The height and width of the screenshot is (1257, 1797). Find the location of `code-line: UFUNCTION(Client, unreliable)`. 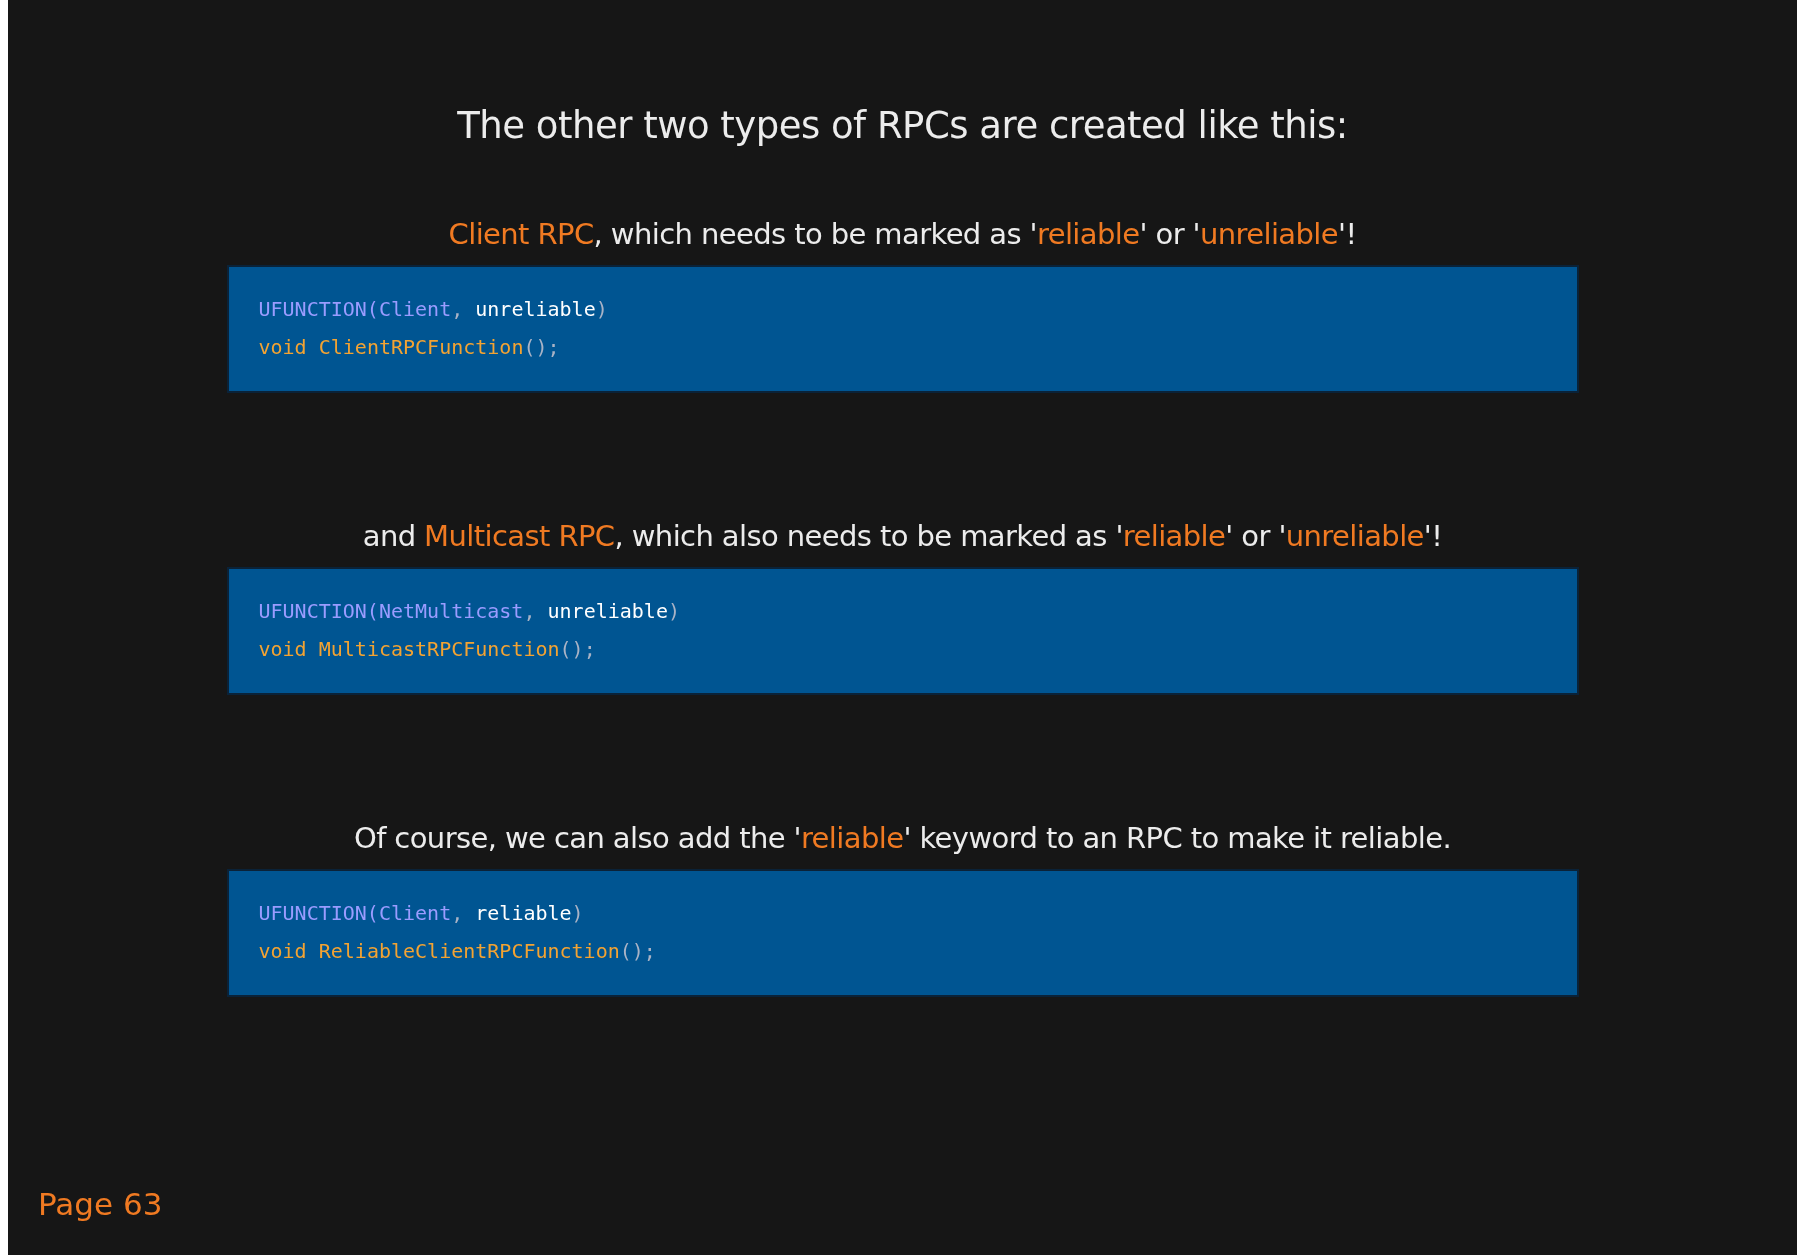

code-line: UFUNCTION(Client, unreliable) is located at coordinates (433, 309).